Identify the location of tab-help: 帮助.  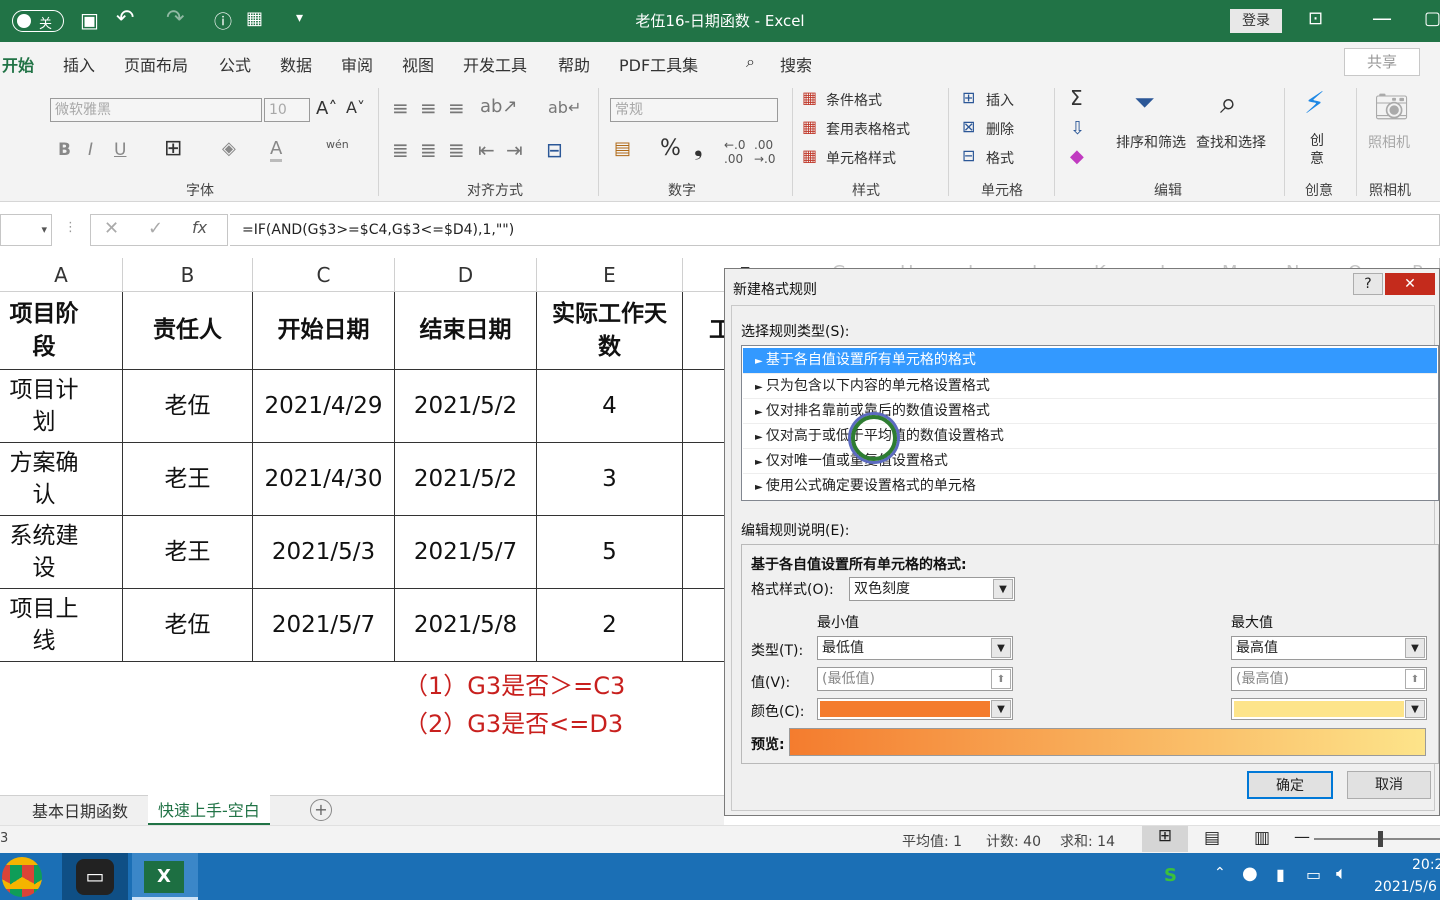
(574, 64).